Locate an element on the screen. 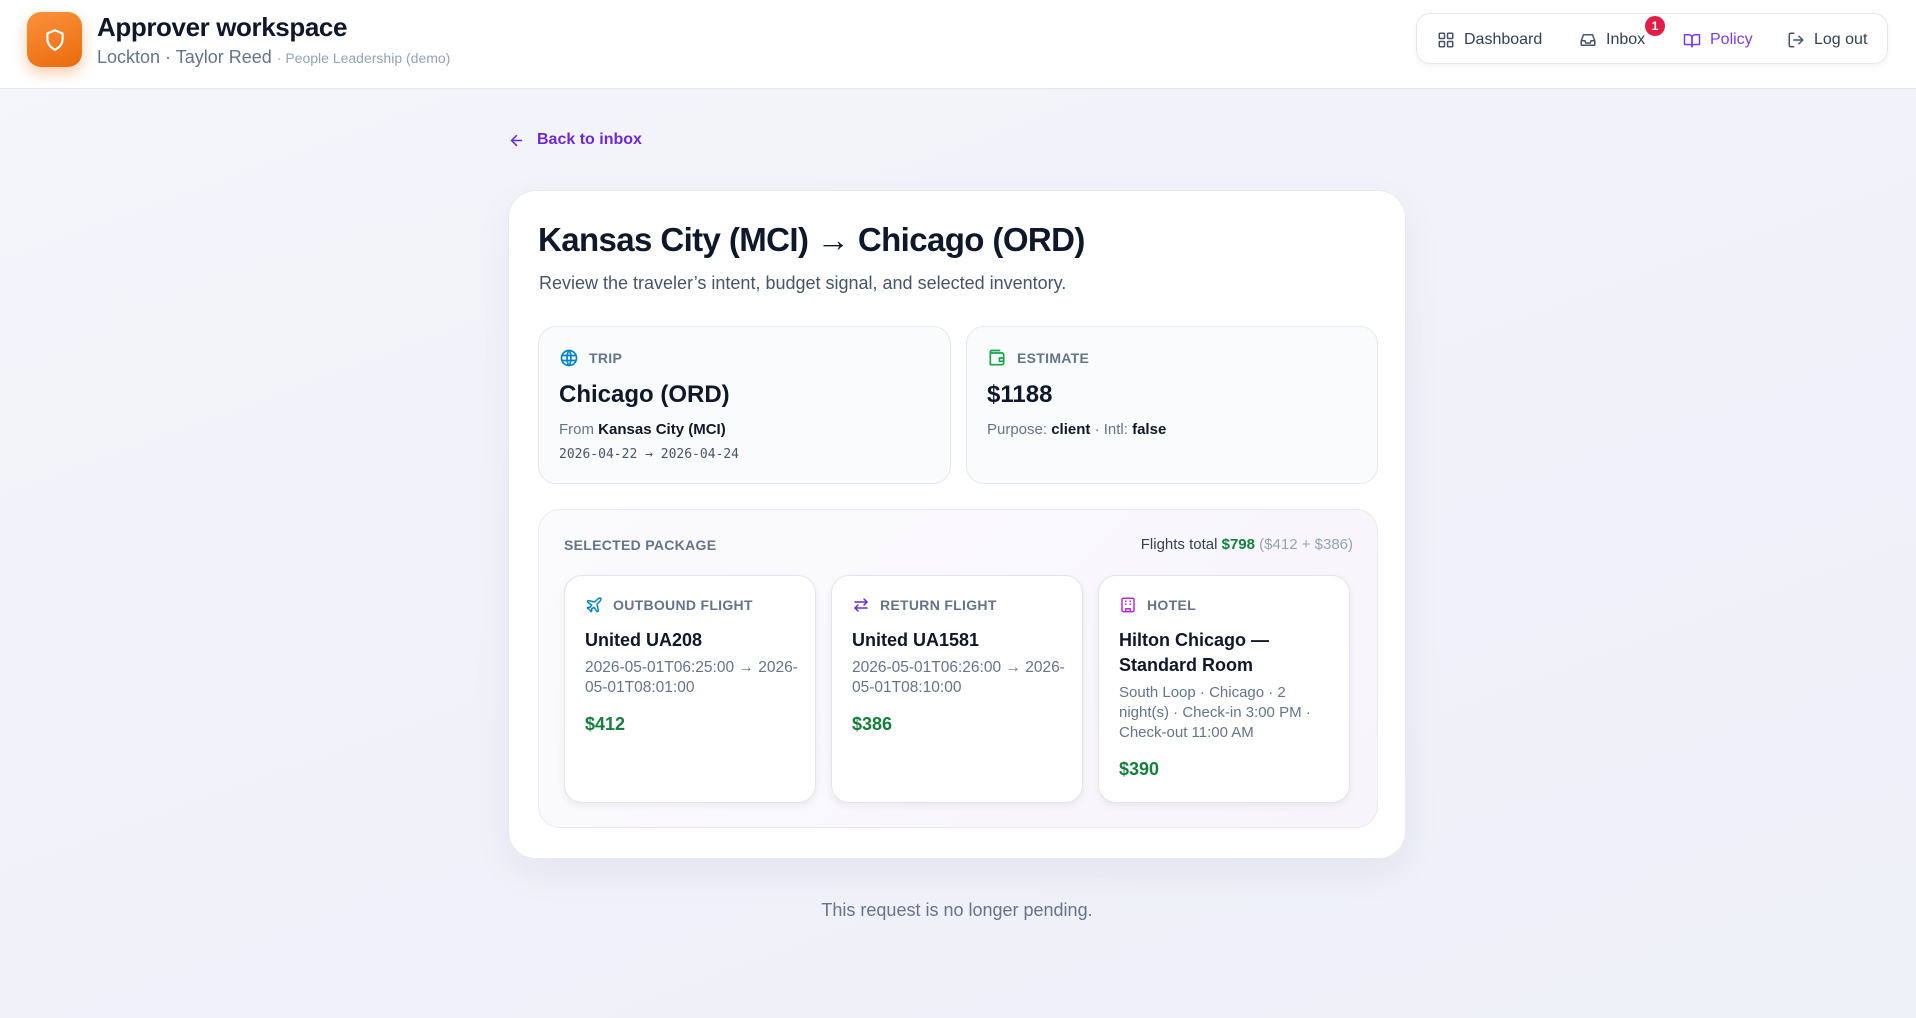 The width and height of the screenshot is (1916, 1018). inbox-icon is located at coordinates (1588, 39).